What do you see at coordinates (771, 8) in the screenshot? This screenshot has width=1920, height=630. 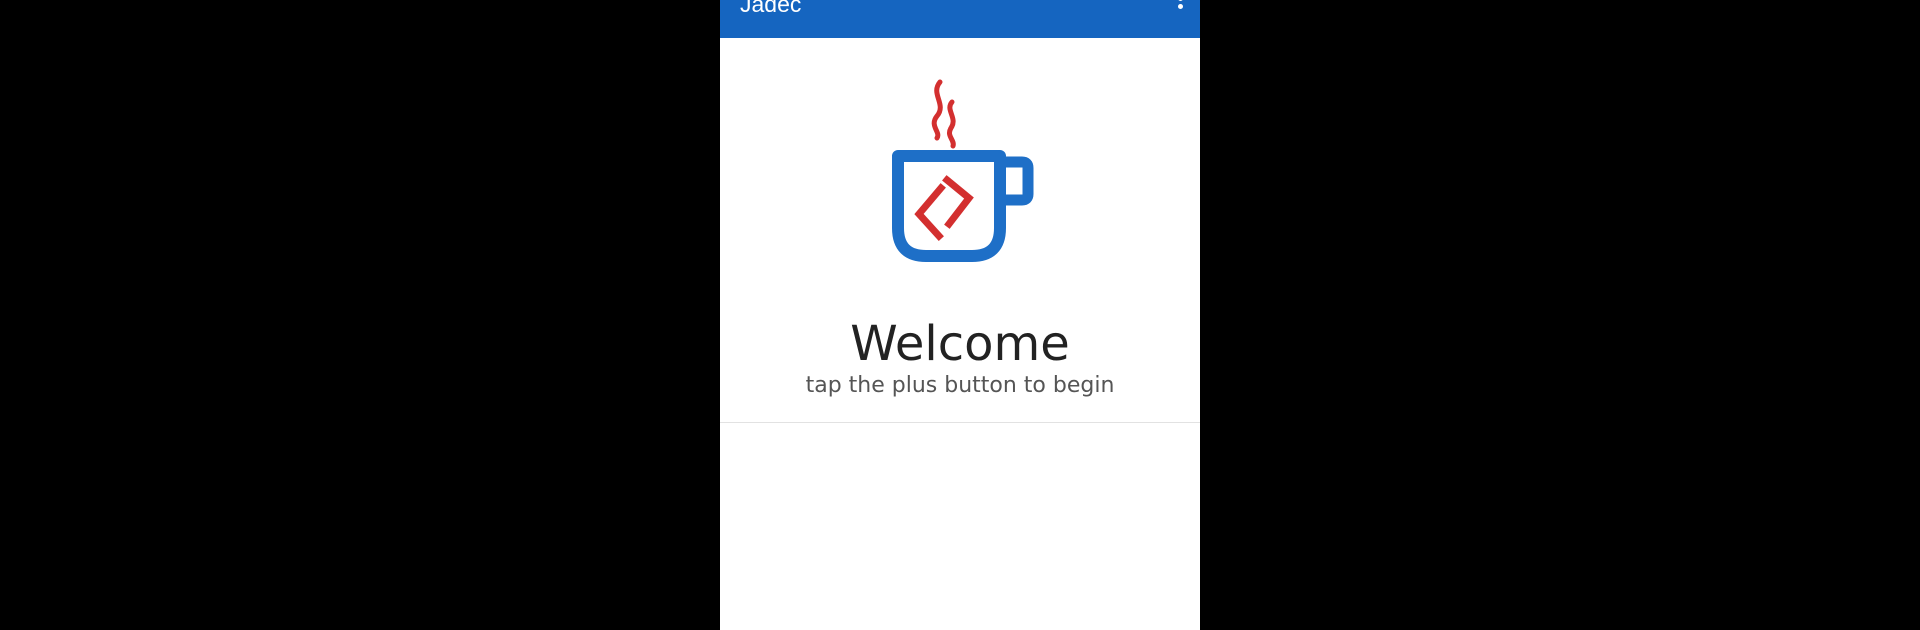 I see `app-title: Jadec` at bounding box center [771, 8].